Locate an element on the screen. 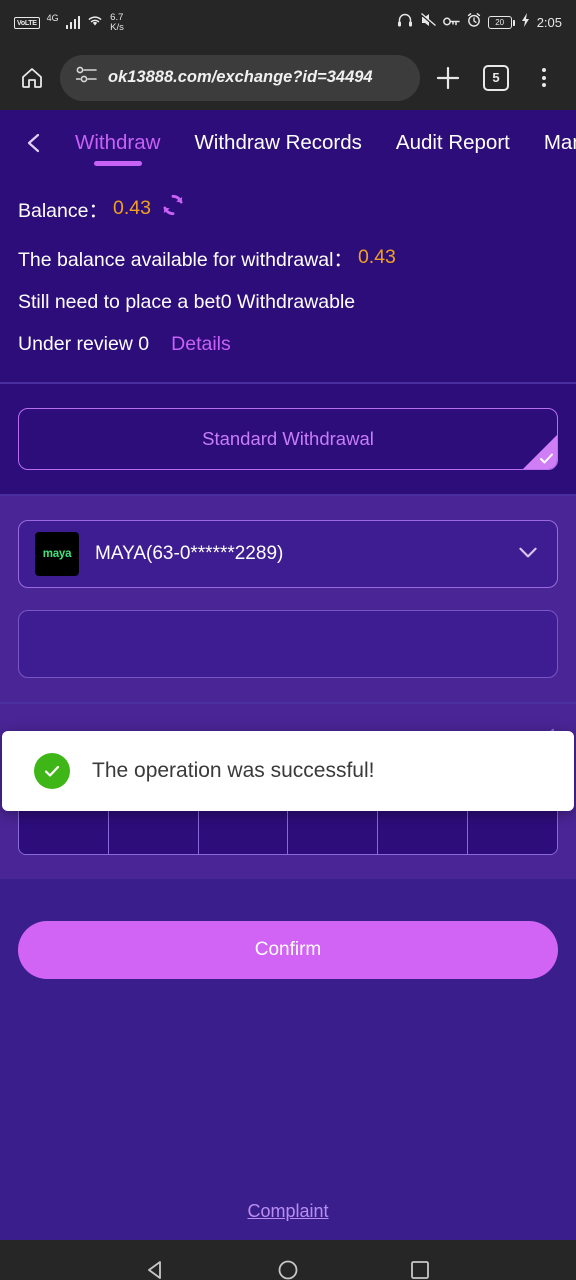 This screenshot has height=1280, width=576. charging-bolt-icon is located at coordinates (525, 22).